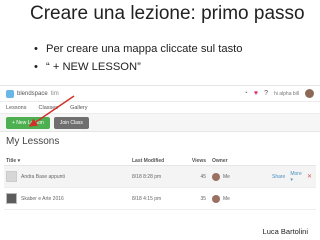 The height and width of the screenshot is (240, 320). I want to click on tab-lessons: Lessons, so click(16, 108).